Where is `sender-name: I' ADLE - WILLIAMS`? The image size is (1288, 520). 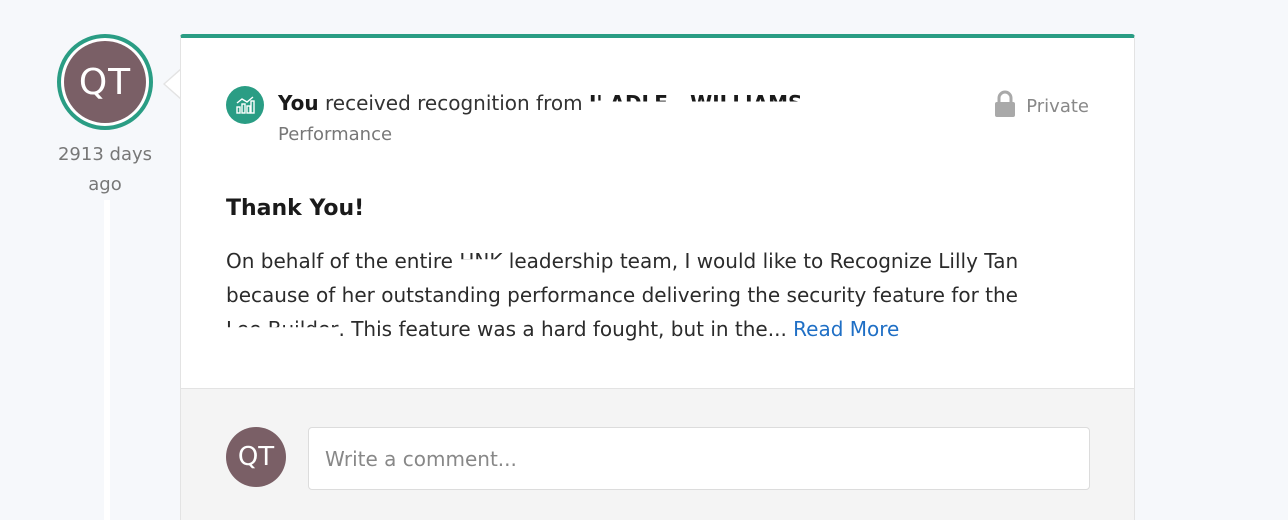
sender-name: I' ADLE - WILLIAMS is located at coordinates (724, 103).